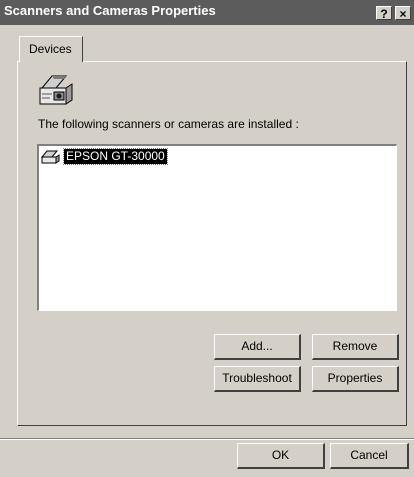 This screenshot has height=477, width=414. What do you see at coordinates (50, 157) in the screenshot?
I see `scanner-small-icon` at bounding box center [50, 157].